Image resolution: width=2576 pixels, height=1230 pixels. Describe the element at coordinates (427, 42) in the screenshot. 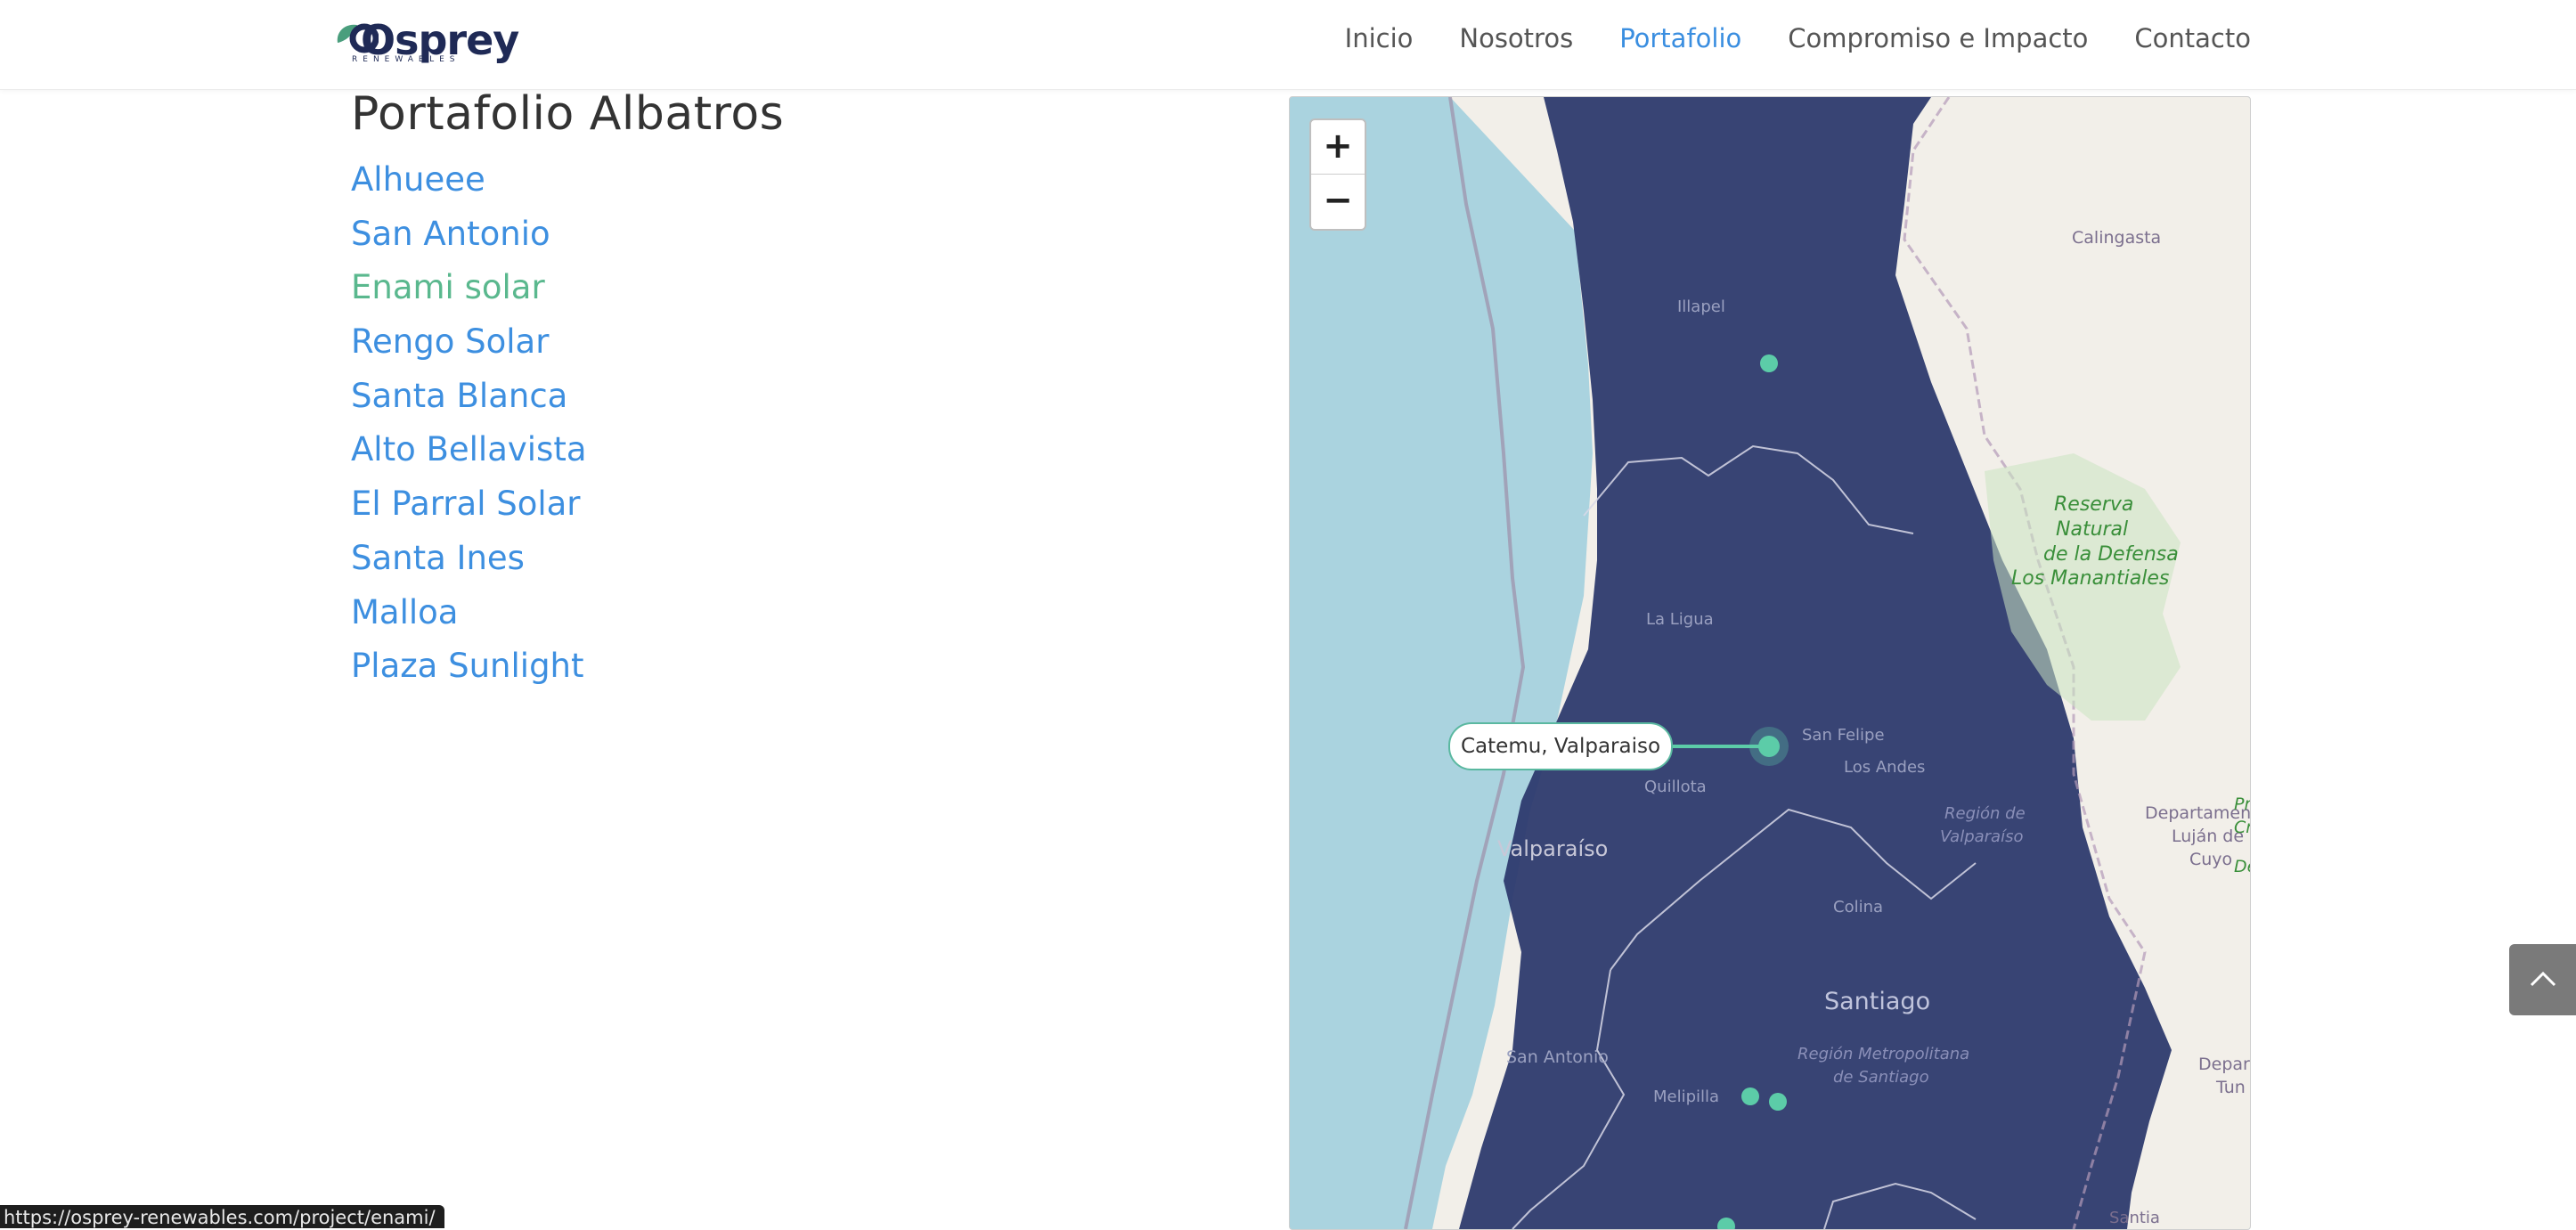

I see `osprey-logo: Osprey RENEWABLES` at that location.